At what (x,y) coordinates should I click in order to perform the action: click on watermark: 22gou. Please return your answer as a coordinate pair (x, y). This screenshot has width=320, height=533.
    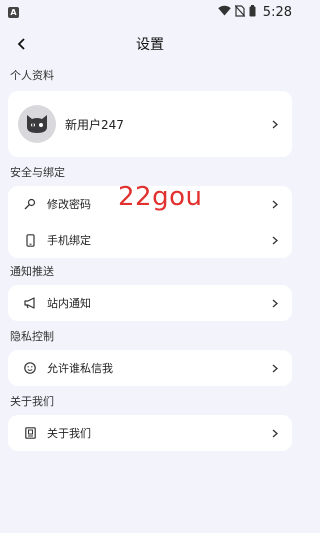
    Looking at the image, I should click on (160, 197).